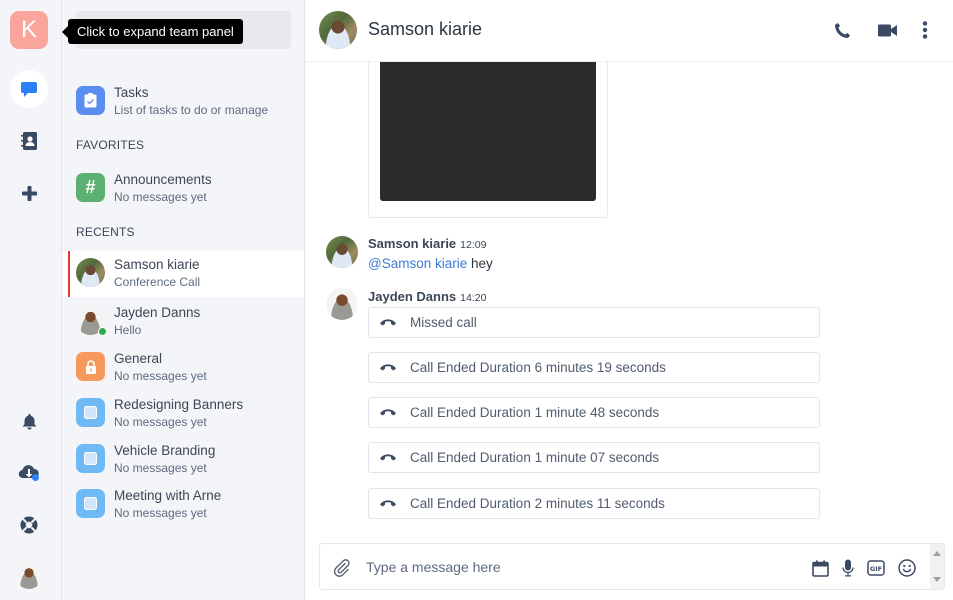 The image size is (953, 600). I want to click on contacts-icon, so click(29, 141).